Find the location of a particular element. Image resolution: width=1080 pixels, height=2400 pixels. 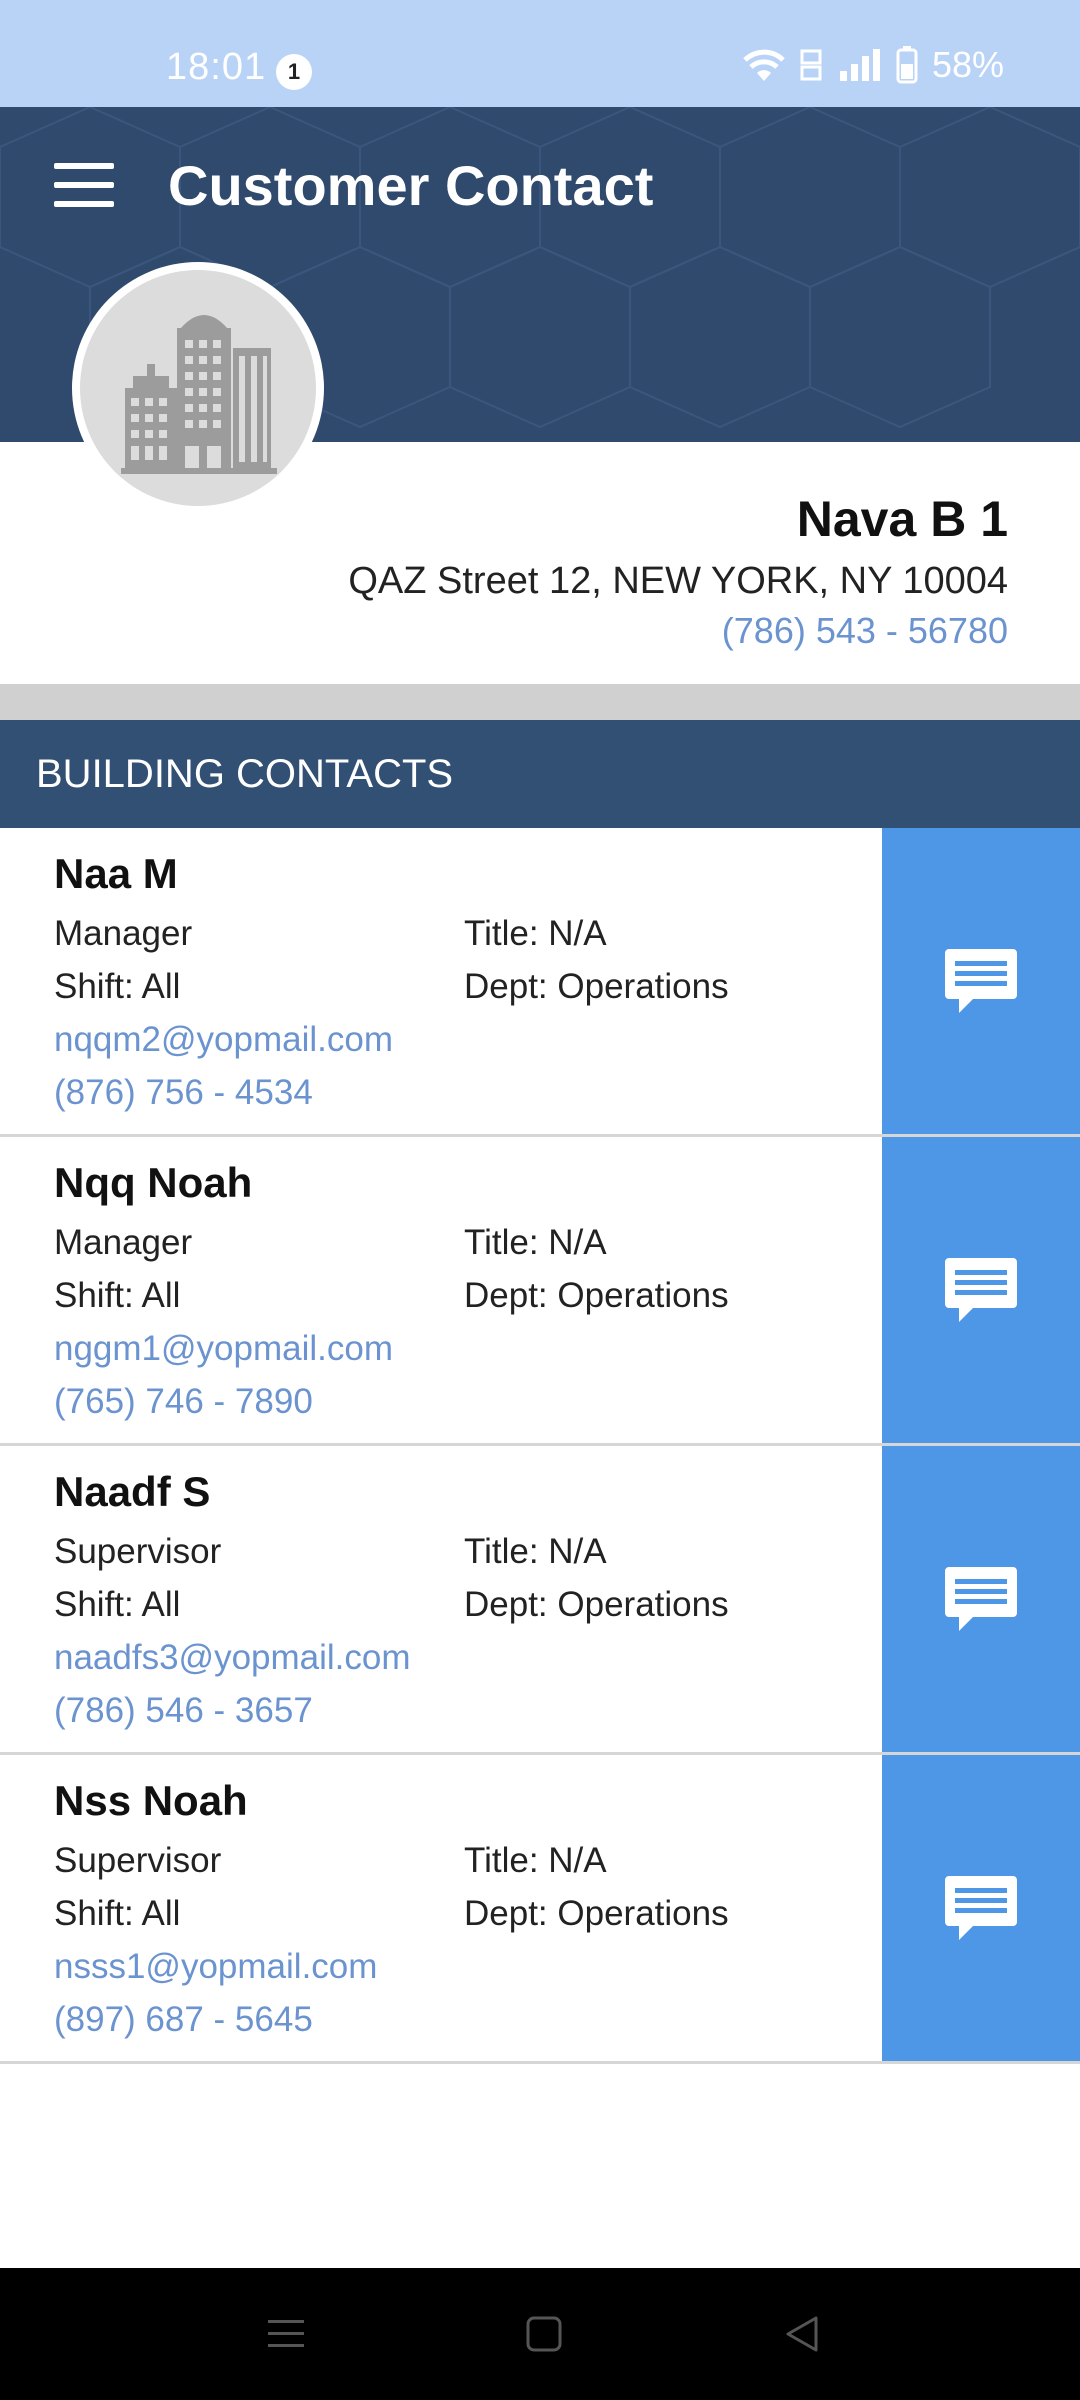

building-icon is located at coordinates (199, 394).